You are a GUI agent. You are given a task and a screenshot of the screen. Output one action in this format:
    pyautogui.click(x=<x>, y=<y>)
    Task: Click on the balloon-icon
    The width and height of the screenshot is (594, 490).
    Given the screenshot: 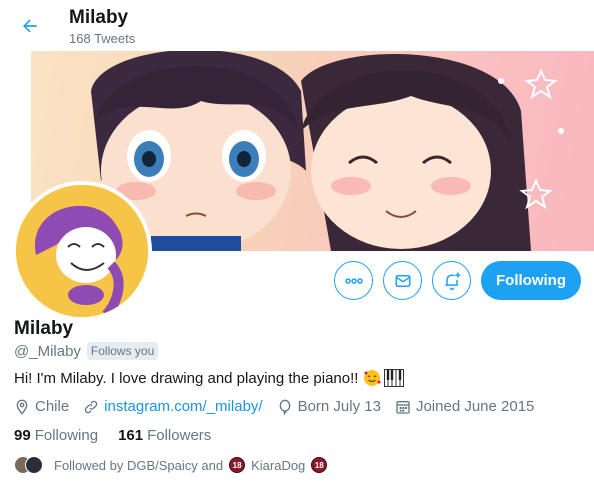 What is the action you would take?
    pyautogui.click(x=284, y=407)
    